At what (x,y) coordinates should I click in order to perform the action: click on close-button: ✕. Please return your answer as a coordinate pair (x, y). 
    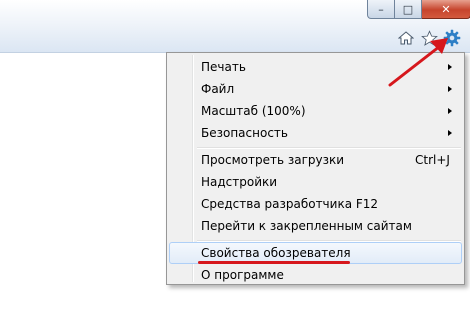
    Looking at the image, I should click on (446, 9).